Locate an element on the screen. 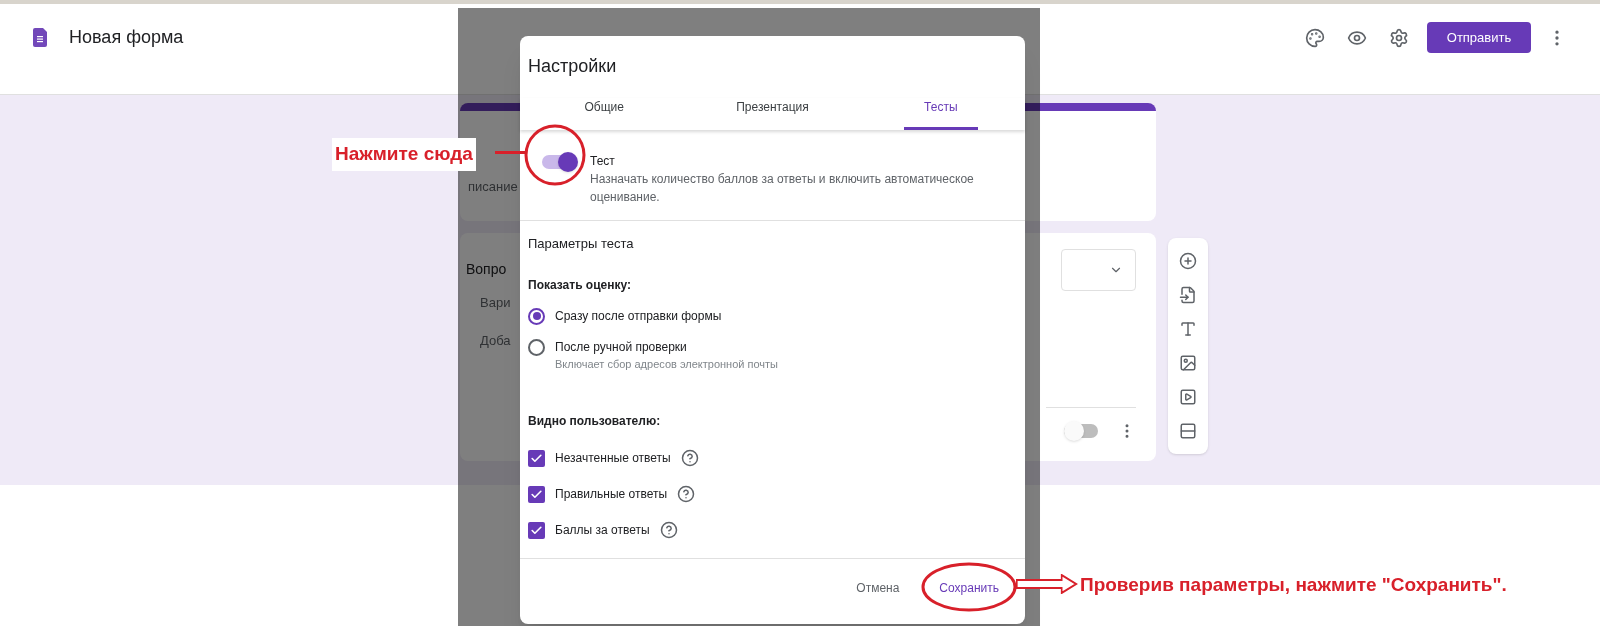  radio-hint: Включает сбор адресов электронной почты is located at coordinates (666, 364).